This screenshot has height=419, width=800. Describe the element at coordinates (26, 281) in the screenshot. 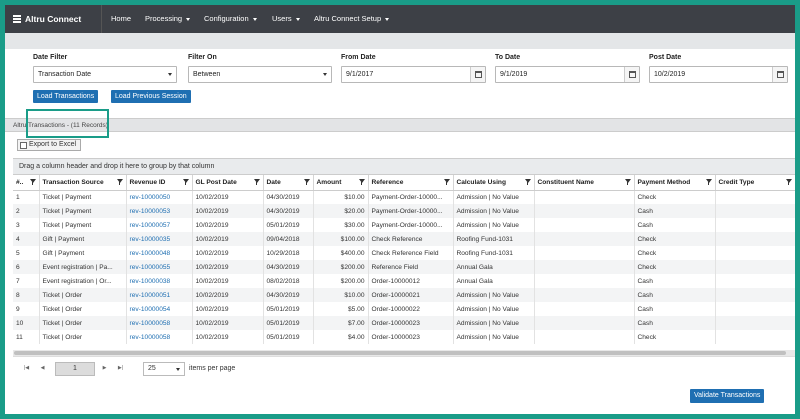

I see `table-cell: 7` at that location.